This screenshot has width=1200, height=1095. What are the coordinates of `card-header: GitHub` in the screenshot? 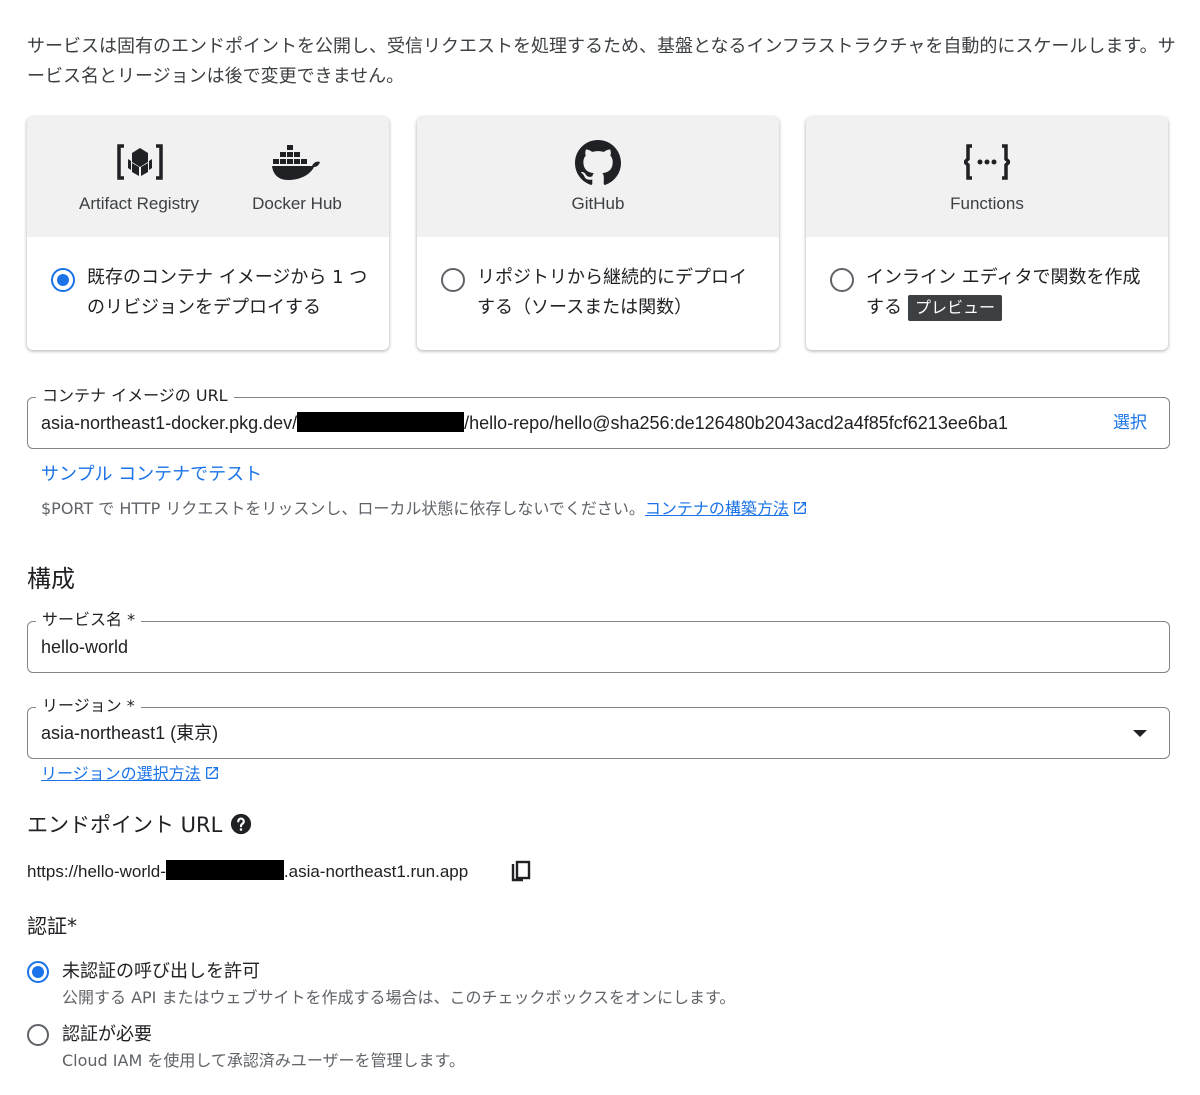 It's located at (598, 177).